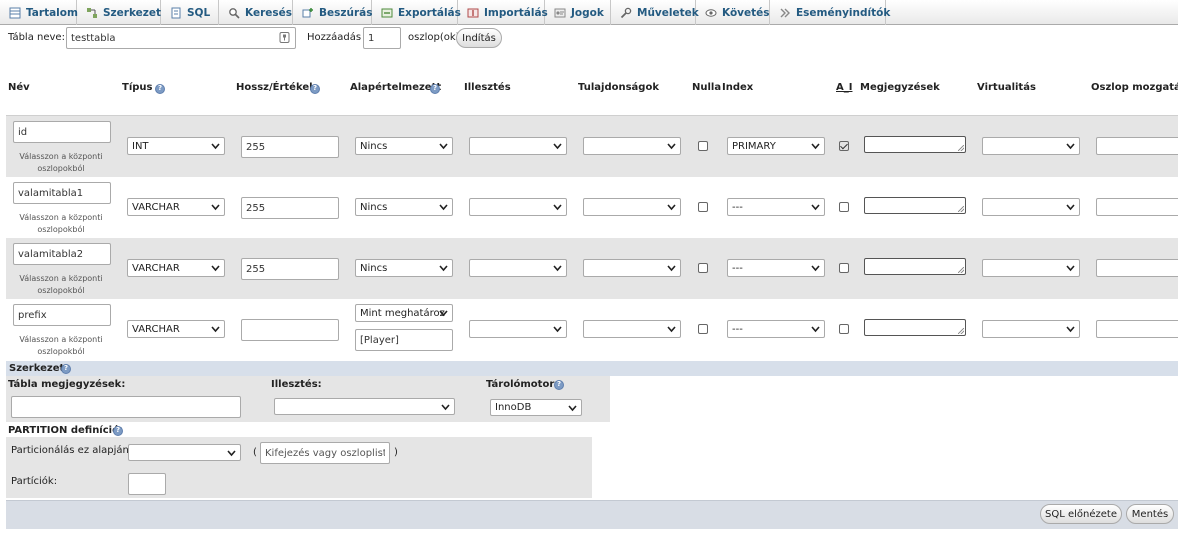 This screenshot has width=1178, height=554. What do you see at coordinates (61, 156) in the screenshot?
I see `central-hint-line: Válasszon a központi` at bounding box center [61, 156].